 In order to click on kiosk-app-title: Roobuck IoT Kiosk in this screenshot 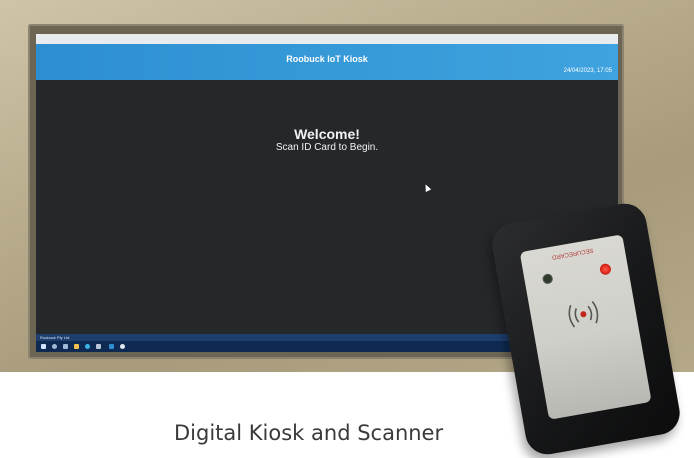, I will do `click(327, 59)`.